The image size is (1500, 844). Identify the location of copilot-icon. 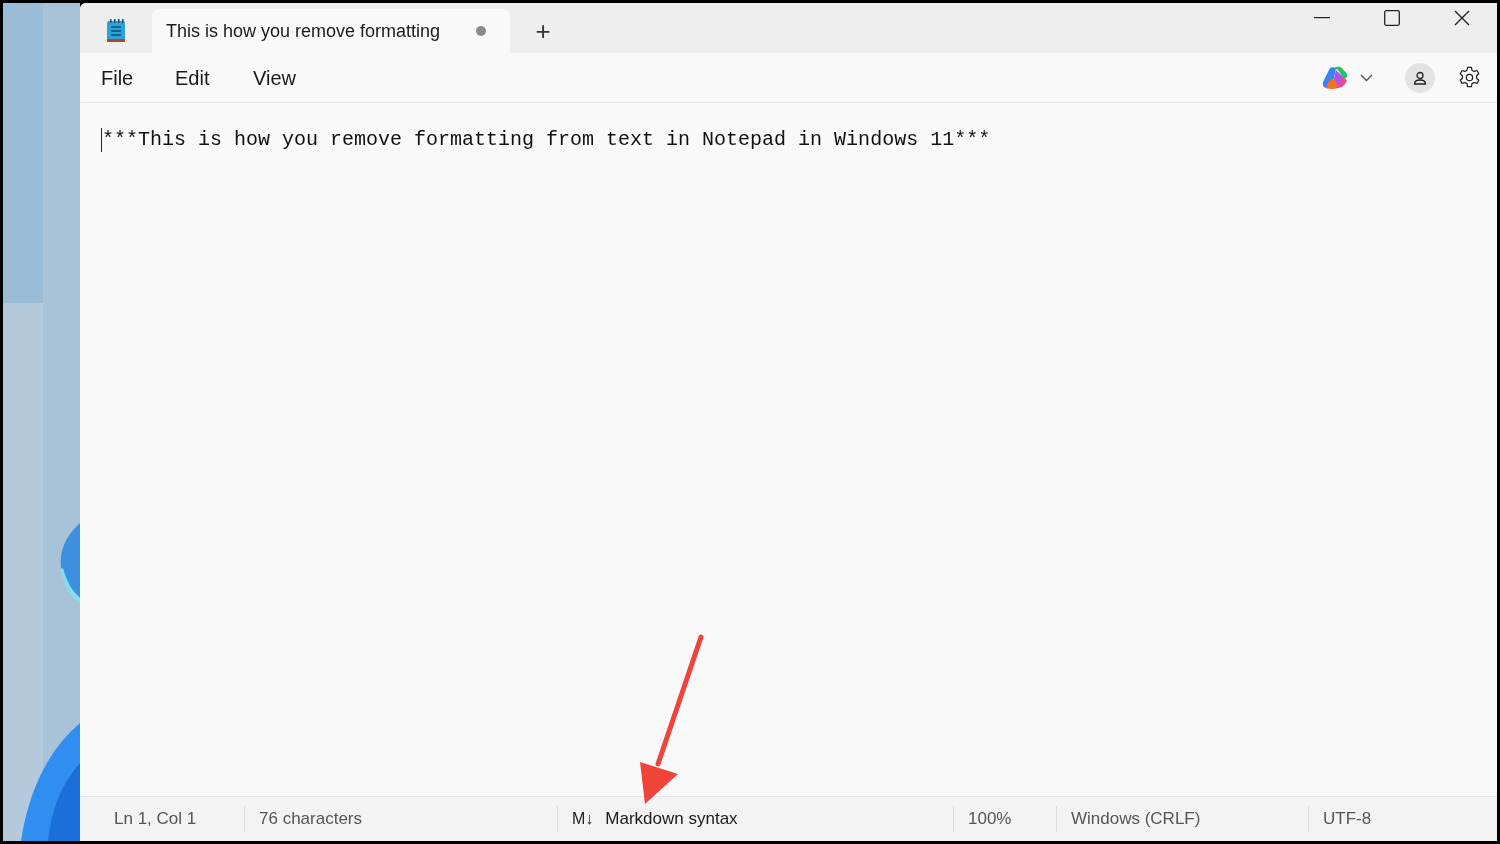
(1335, 77).